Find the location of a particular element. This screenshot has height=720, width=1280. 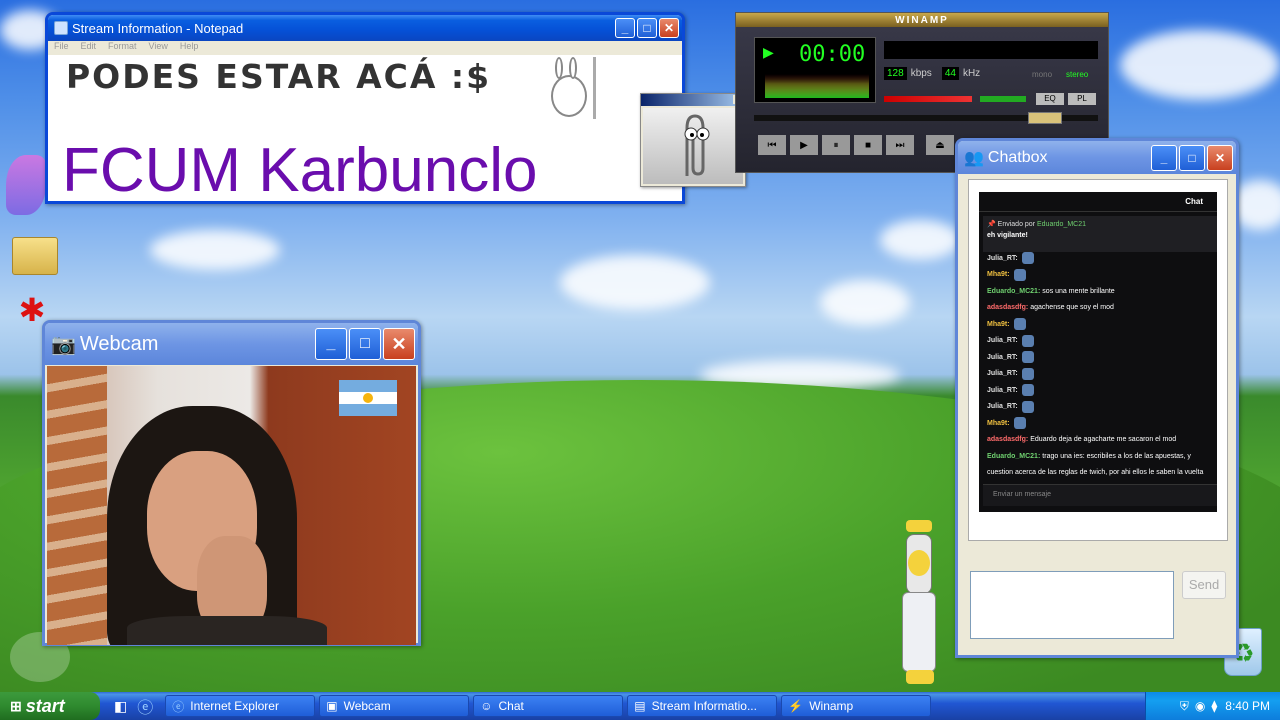

network-icon: ⧫ is located at coordinates (1214, 706).